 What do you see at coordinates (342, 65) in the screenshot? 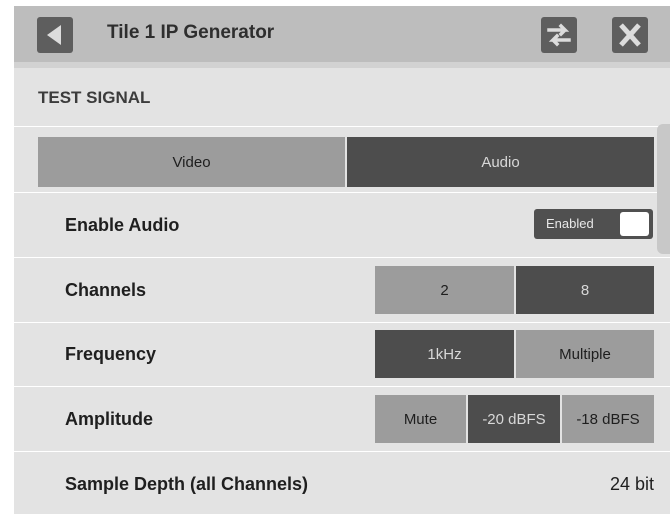
I see `header-divider` at bounding box center [342, 65].